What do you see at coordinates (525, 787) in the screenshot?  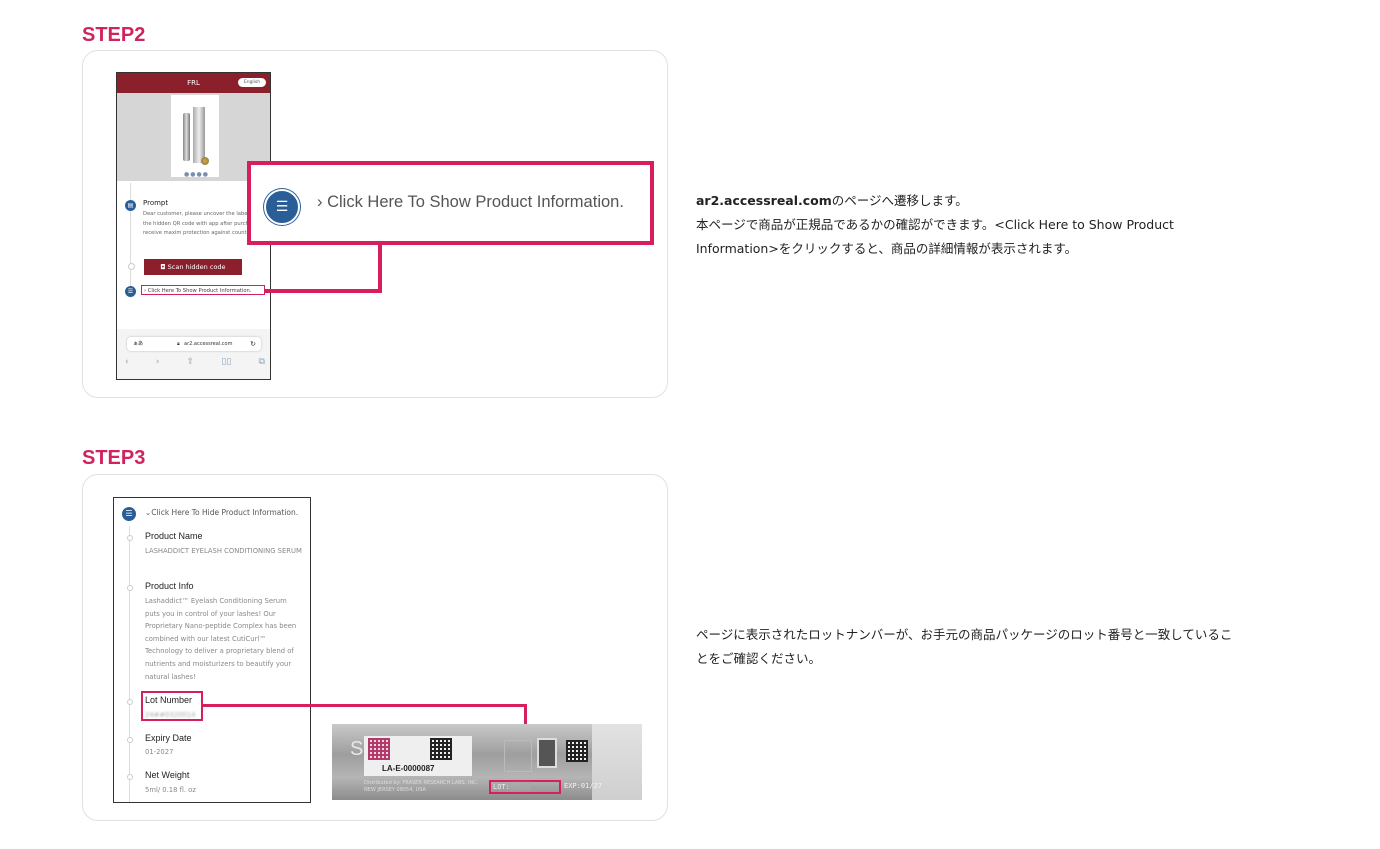 I see `package-lot-highlight: LOT:▒▒▒▒▒` at bounding box center [525, 787].